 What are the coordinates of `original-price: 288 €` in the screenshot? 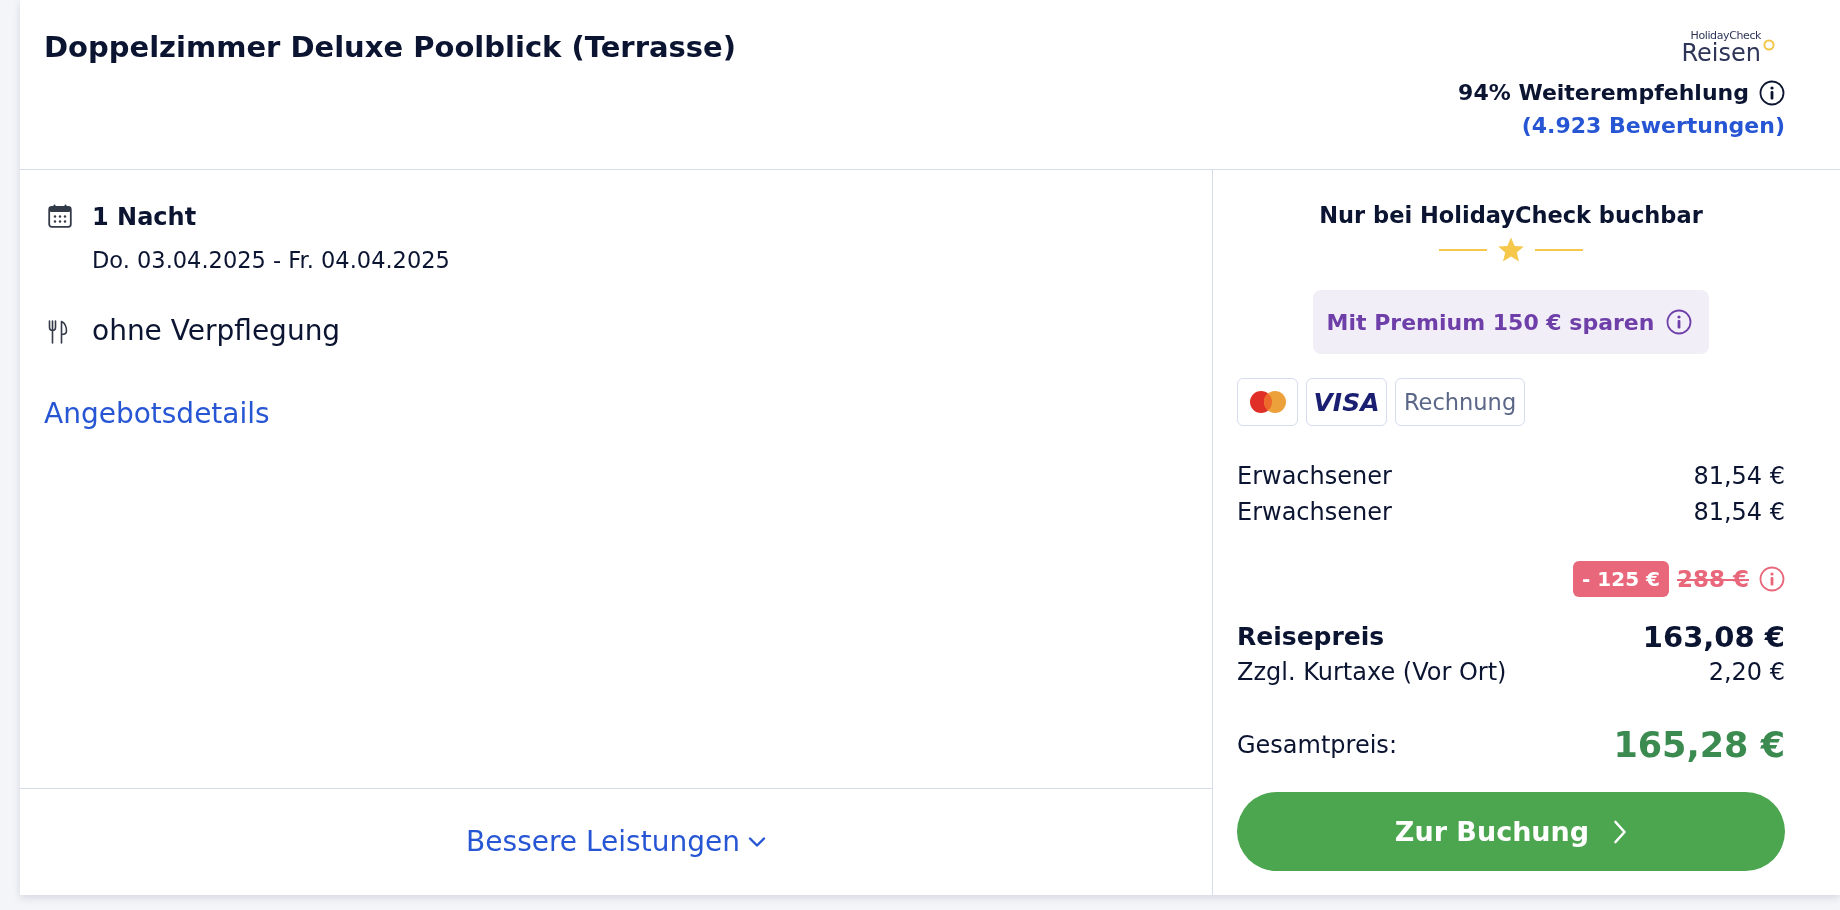 It's located at (1712, 579).